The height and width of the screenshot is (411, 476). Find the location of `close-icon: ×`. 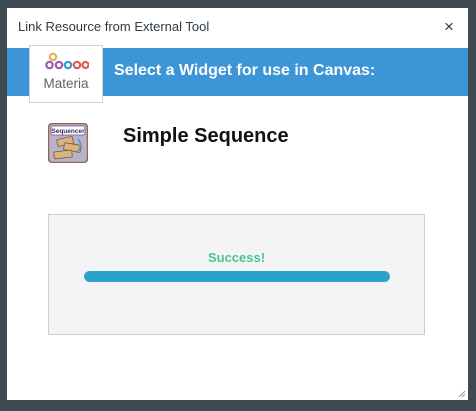

close-icon: × is located at coordinates (449, 26).